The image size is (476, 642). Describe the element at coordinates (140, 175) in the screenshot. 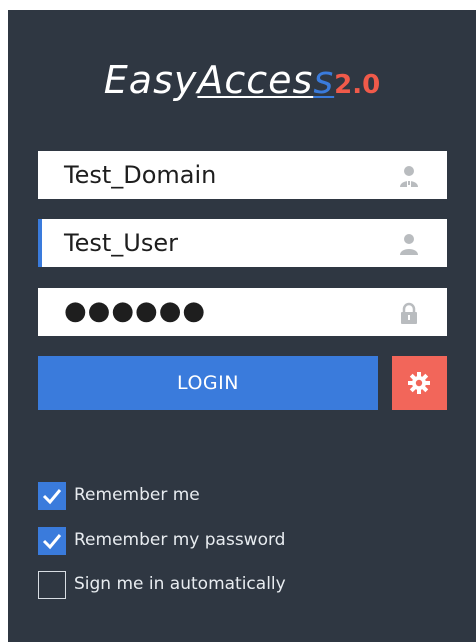

I see `domain-value: Test_Domain` at that location.